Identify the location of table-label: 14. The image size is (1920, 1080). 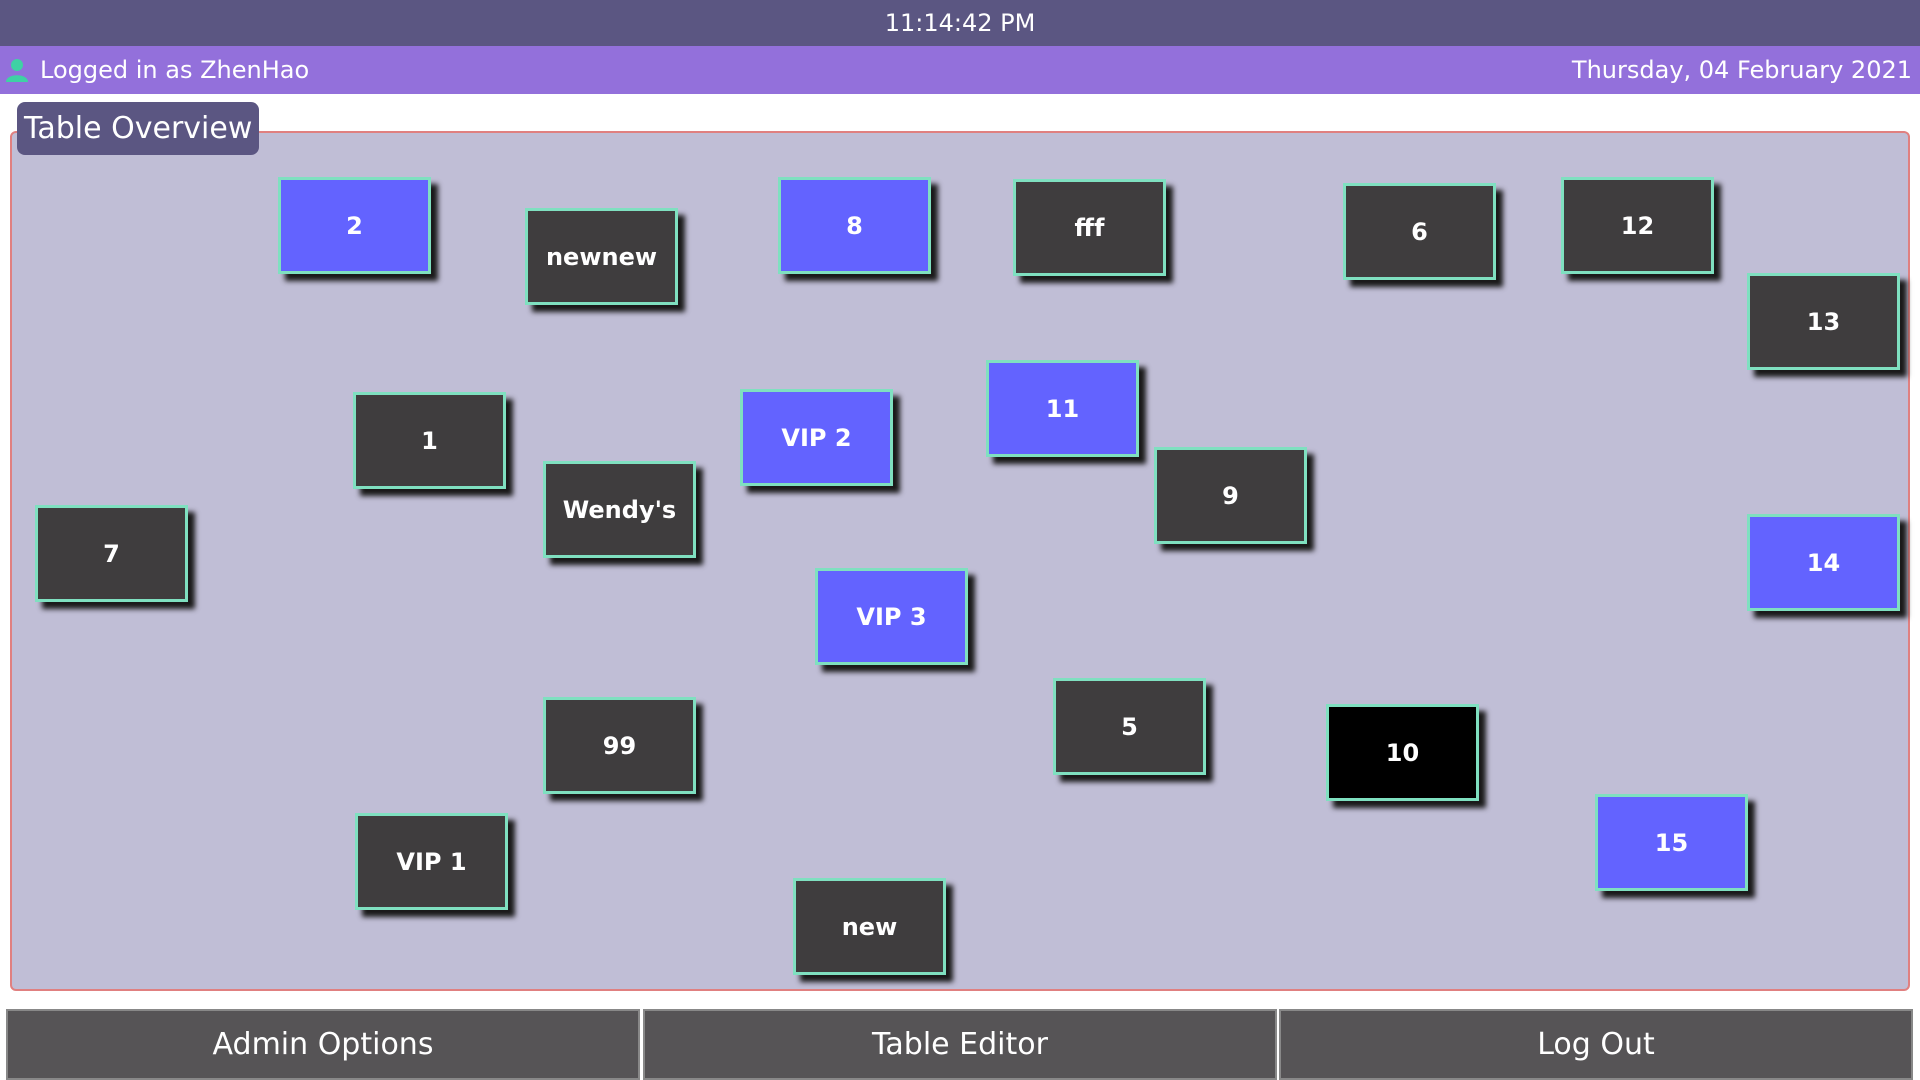
(1823, 562).